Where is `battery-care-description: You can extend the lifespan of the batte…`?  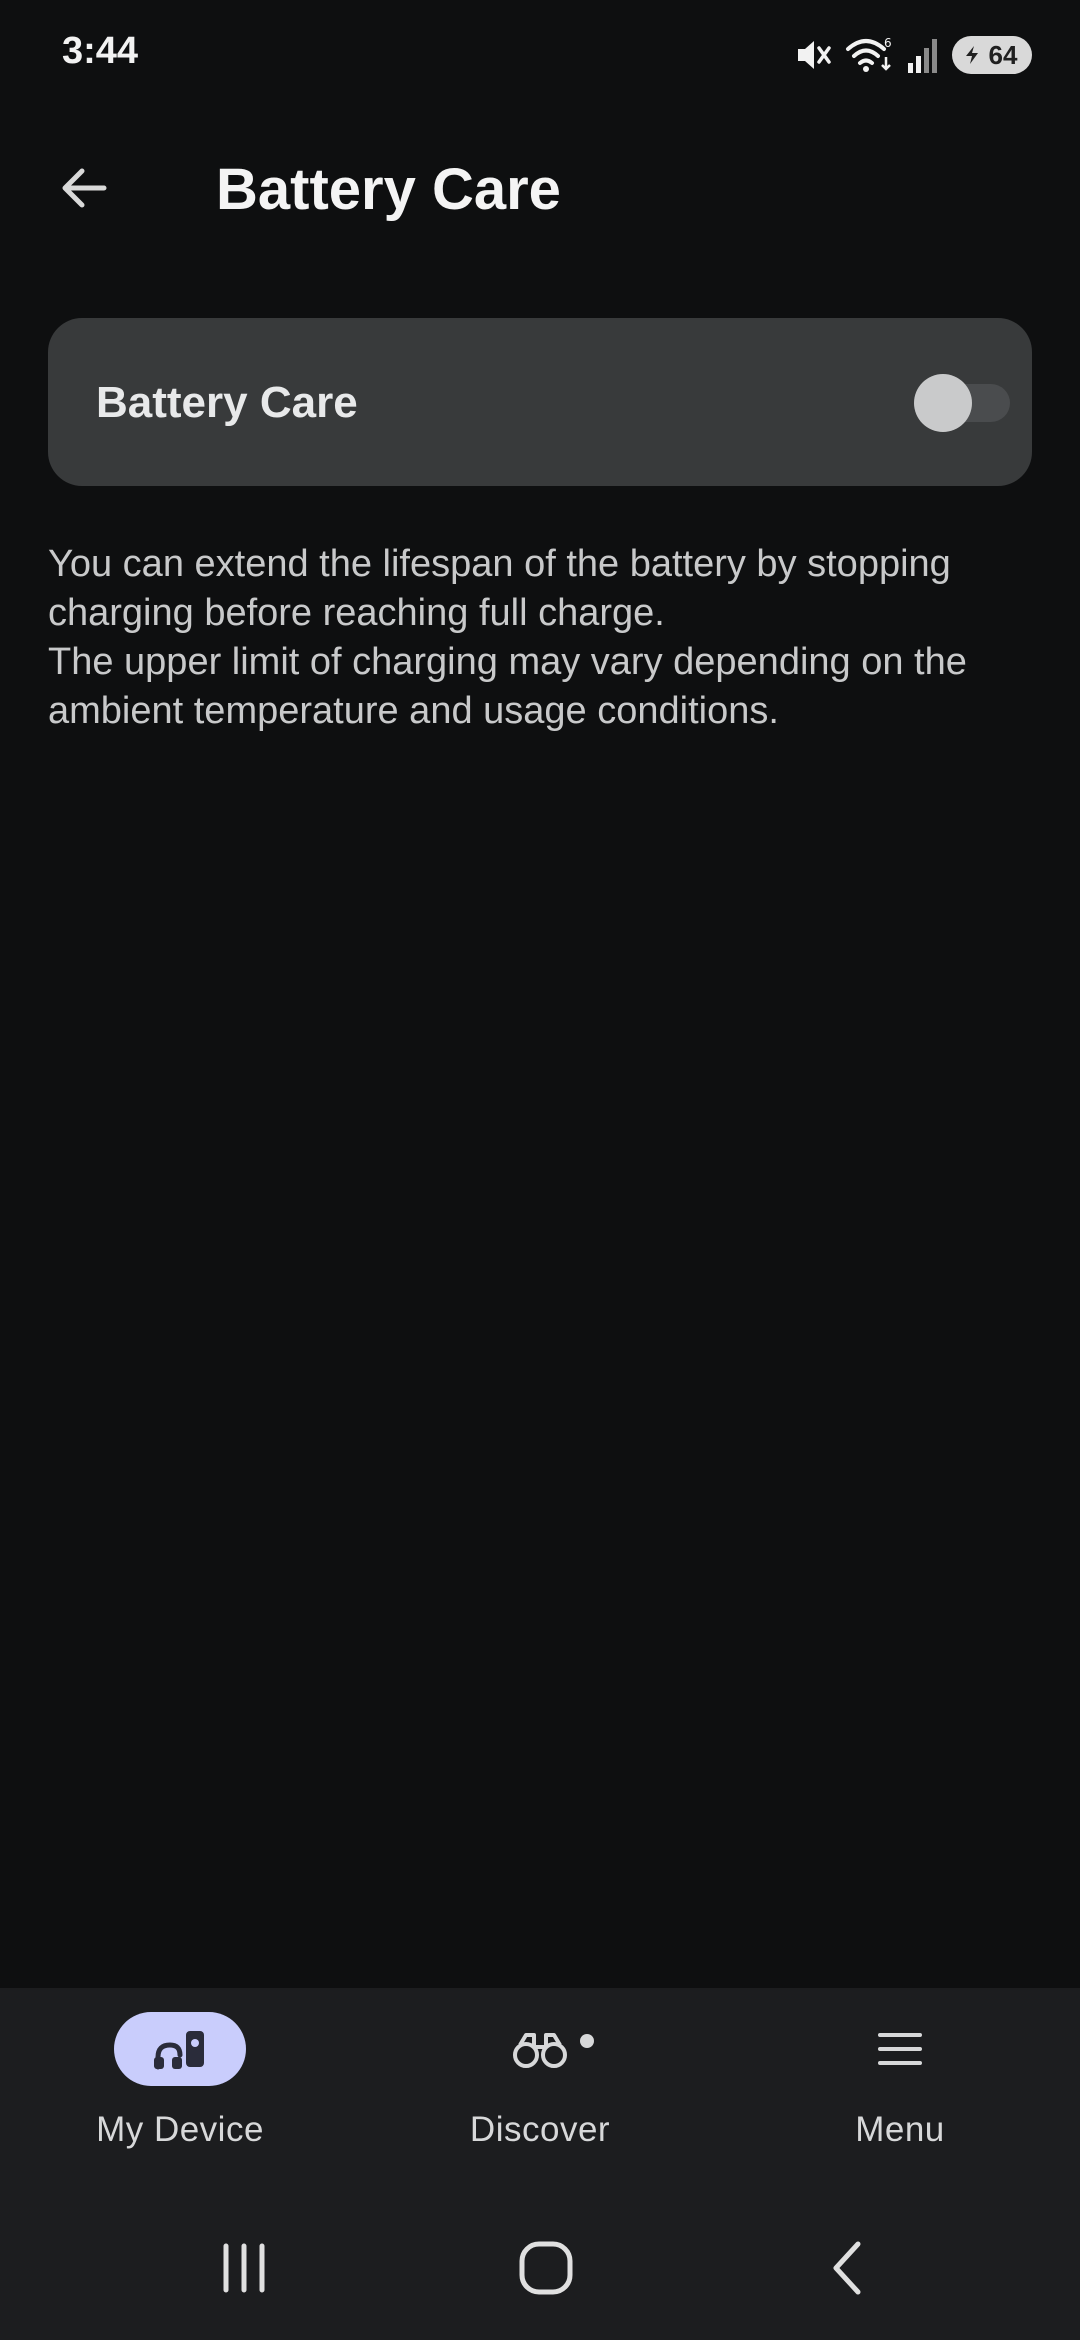
battery-care-description: You can extend the lifespan of the batte… is located at coordinates (543, 638).